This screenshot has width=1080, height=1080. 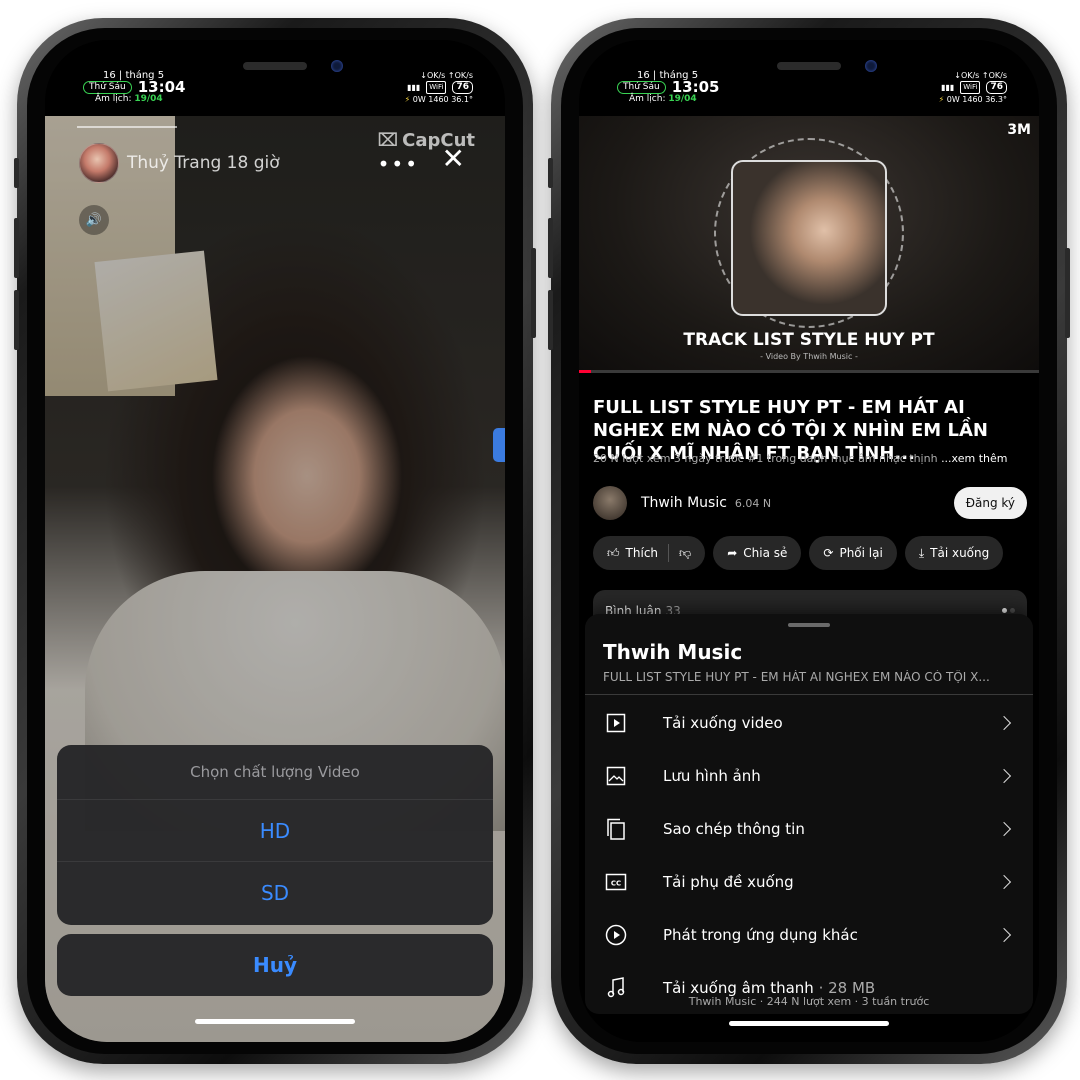 I want to click on download-button: ⤓ Tải xuống, so click(x=954, y=553).